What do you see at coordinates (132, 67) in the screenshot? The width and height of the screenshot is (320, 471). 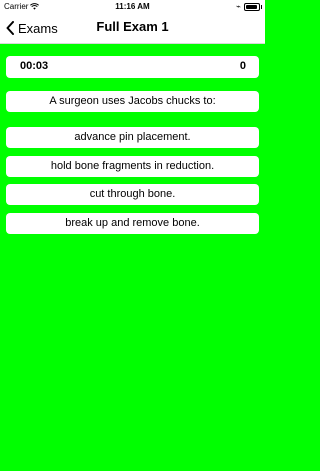 I see `timer-score-bar: 00:03 0` at bounding box center [132, 67].